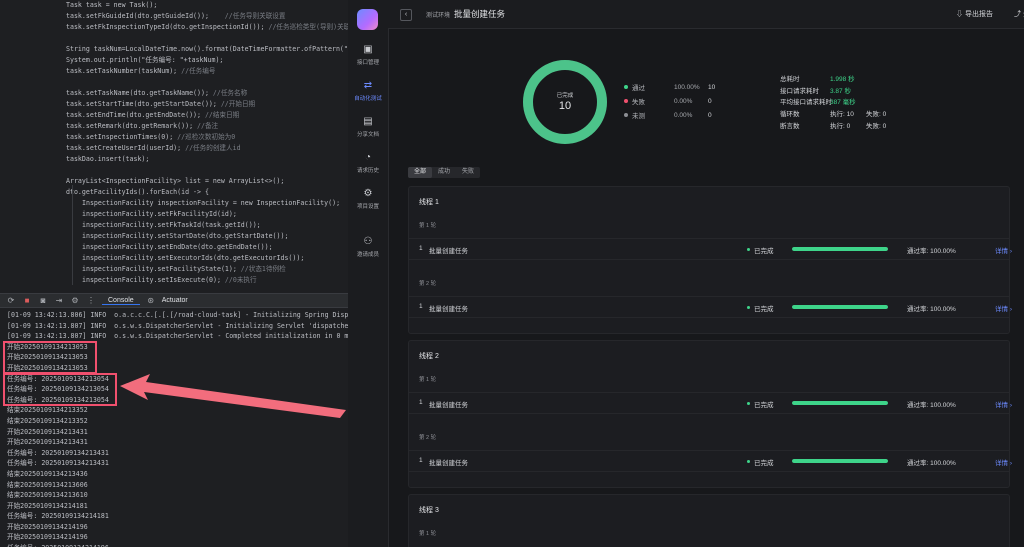  What do you see at coordinates (47, 484) in the screenshot?
I see `console-line: 结束20250109134213606` at bounding box center [47, 484].